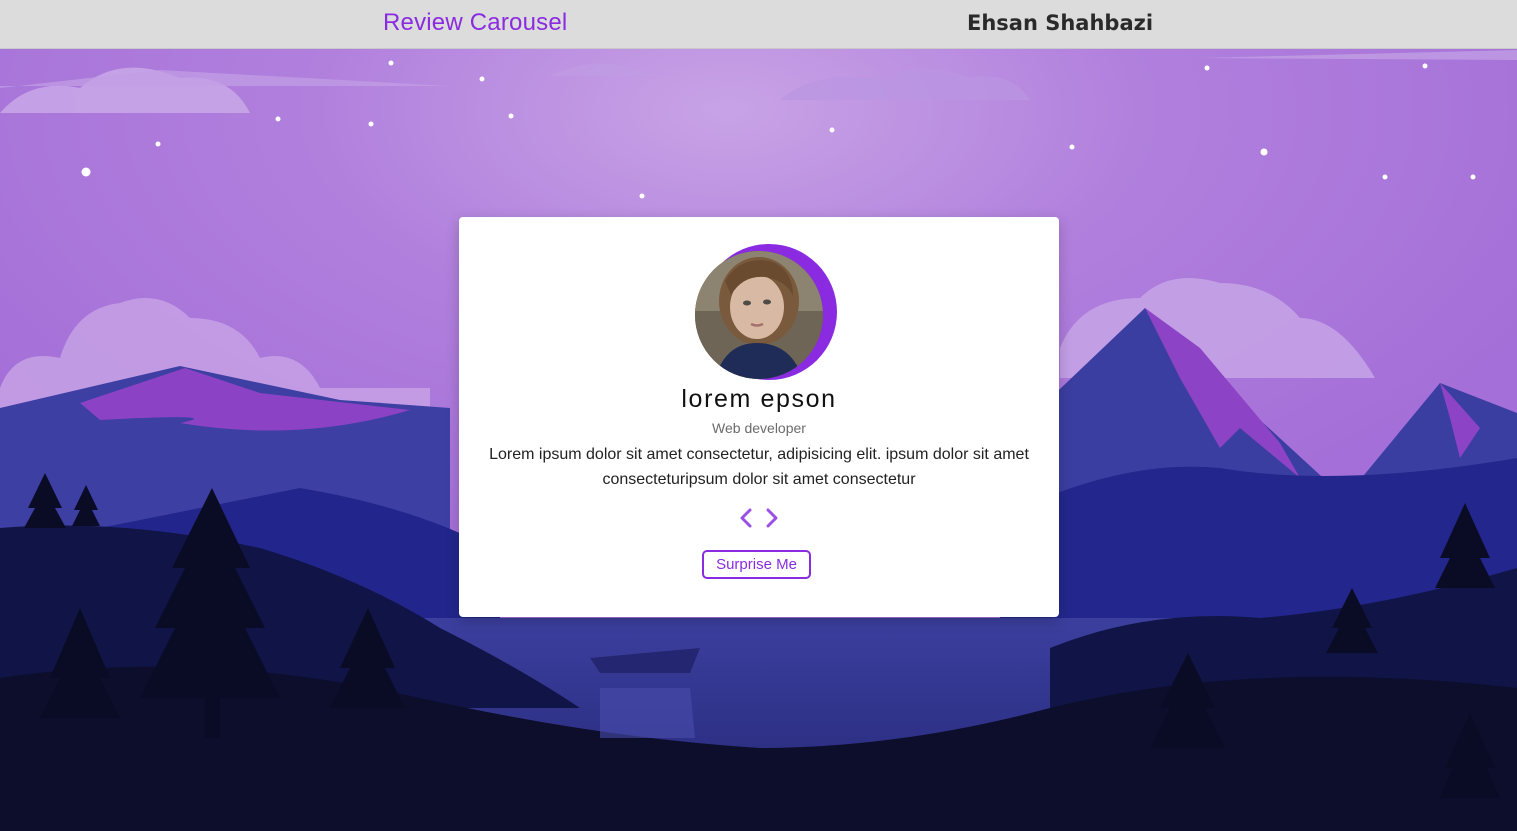 The height and width of the screenshot is (831, 1517). I want to click on next-button, so click(772, 518).